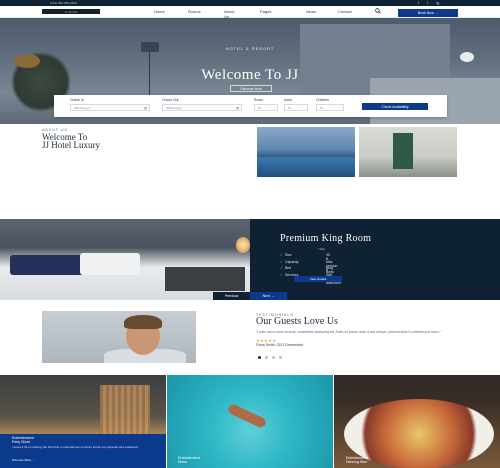 This screenshot has height=468, width=500. I want to click on site-logo: JJ HOTEL, so click(71, 11).